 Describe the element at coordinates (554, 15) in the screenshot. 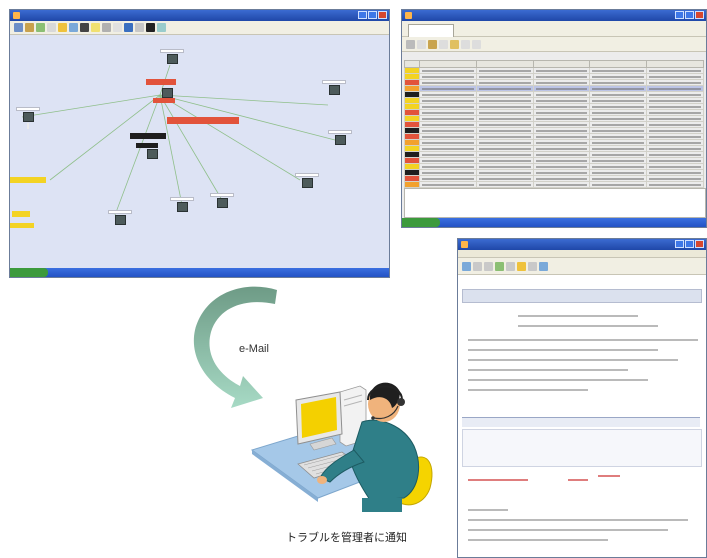

I see `list-titlebar` at that location.